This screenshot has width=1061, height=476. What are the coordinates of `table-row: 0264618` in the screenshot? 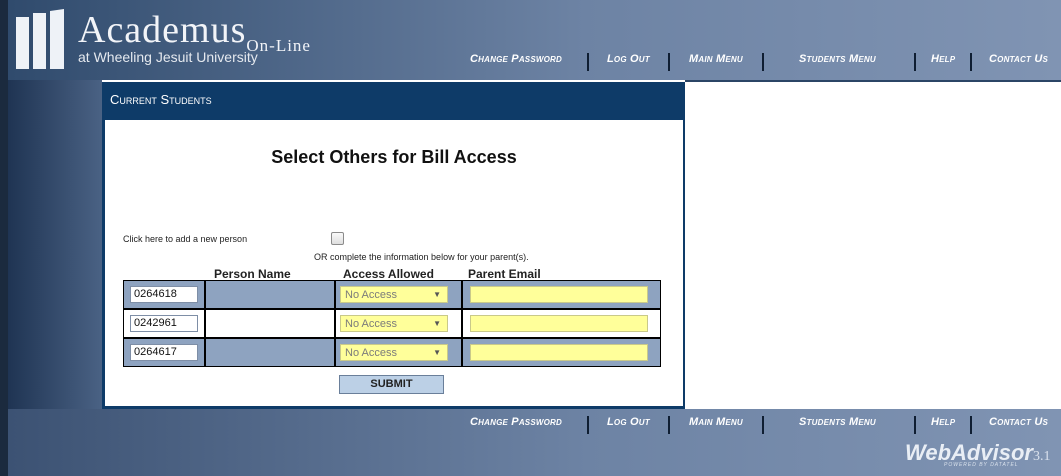 It's located at (164, 294).